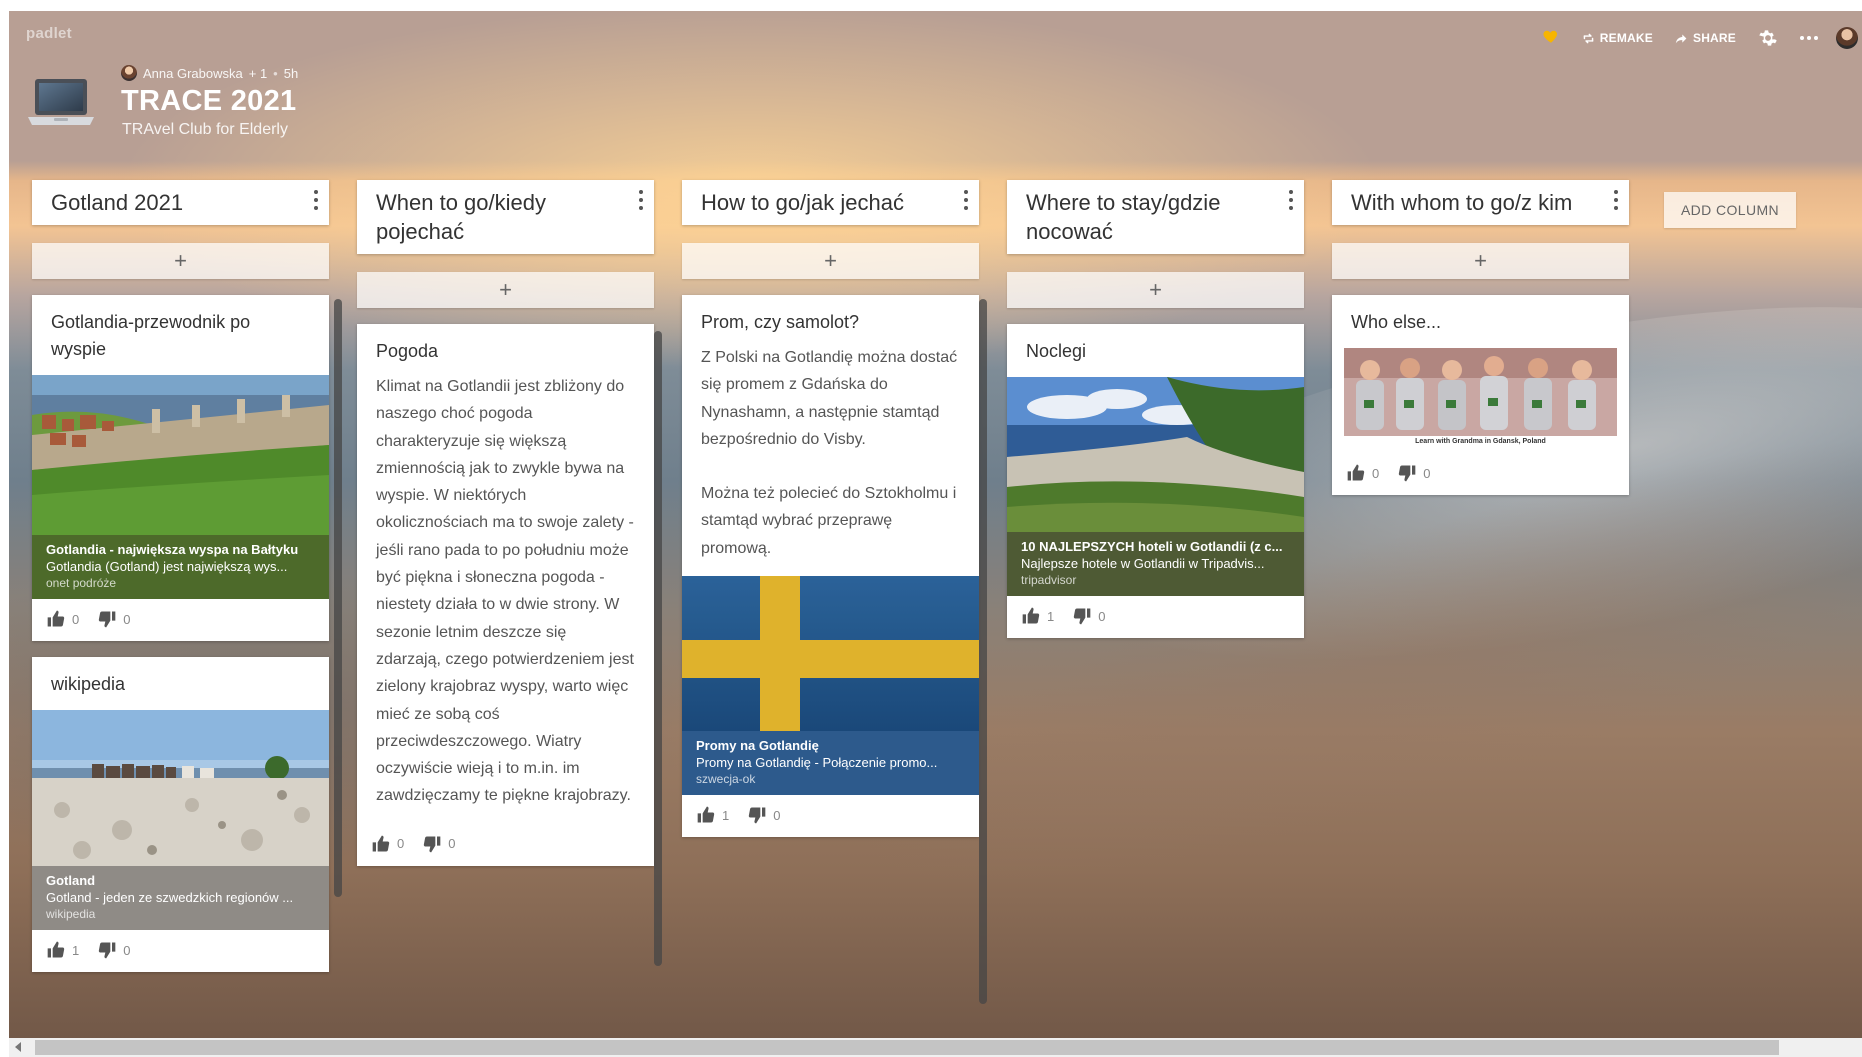 Image resolution: width=1862 pixels, height=1057 pixels. I want to click on gear-icon, so click(1768, 38).